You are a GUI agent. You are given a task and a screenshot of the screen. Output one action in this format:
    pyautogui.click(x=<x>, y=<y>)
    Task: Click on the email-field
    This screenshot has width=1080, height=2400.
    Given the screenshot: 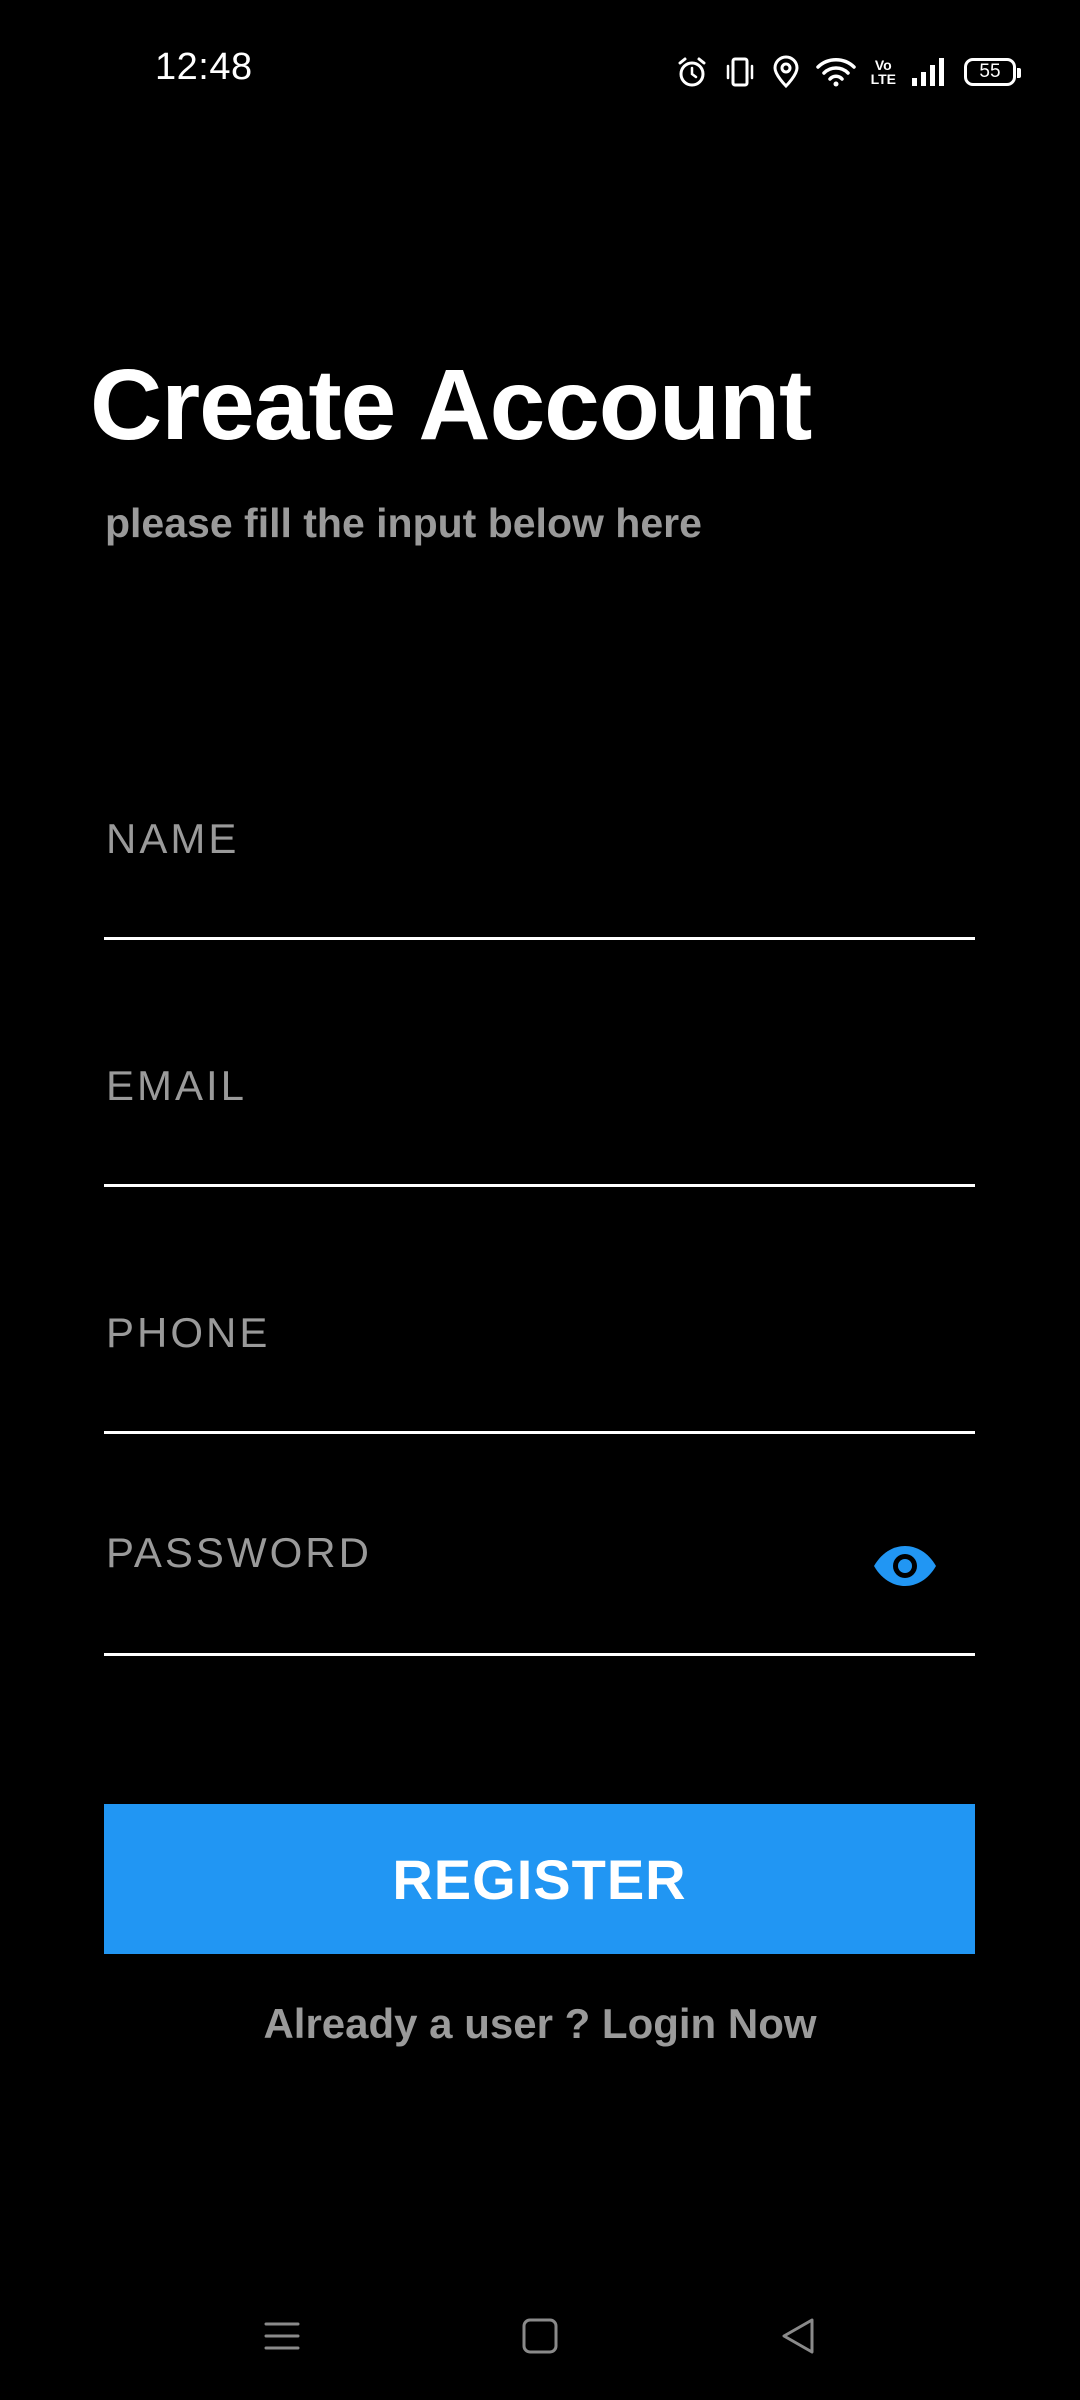 What is the action you would take?
    pyautogui.click(x=539, y=1117)
    